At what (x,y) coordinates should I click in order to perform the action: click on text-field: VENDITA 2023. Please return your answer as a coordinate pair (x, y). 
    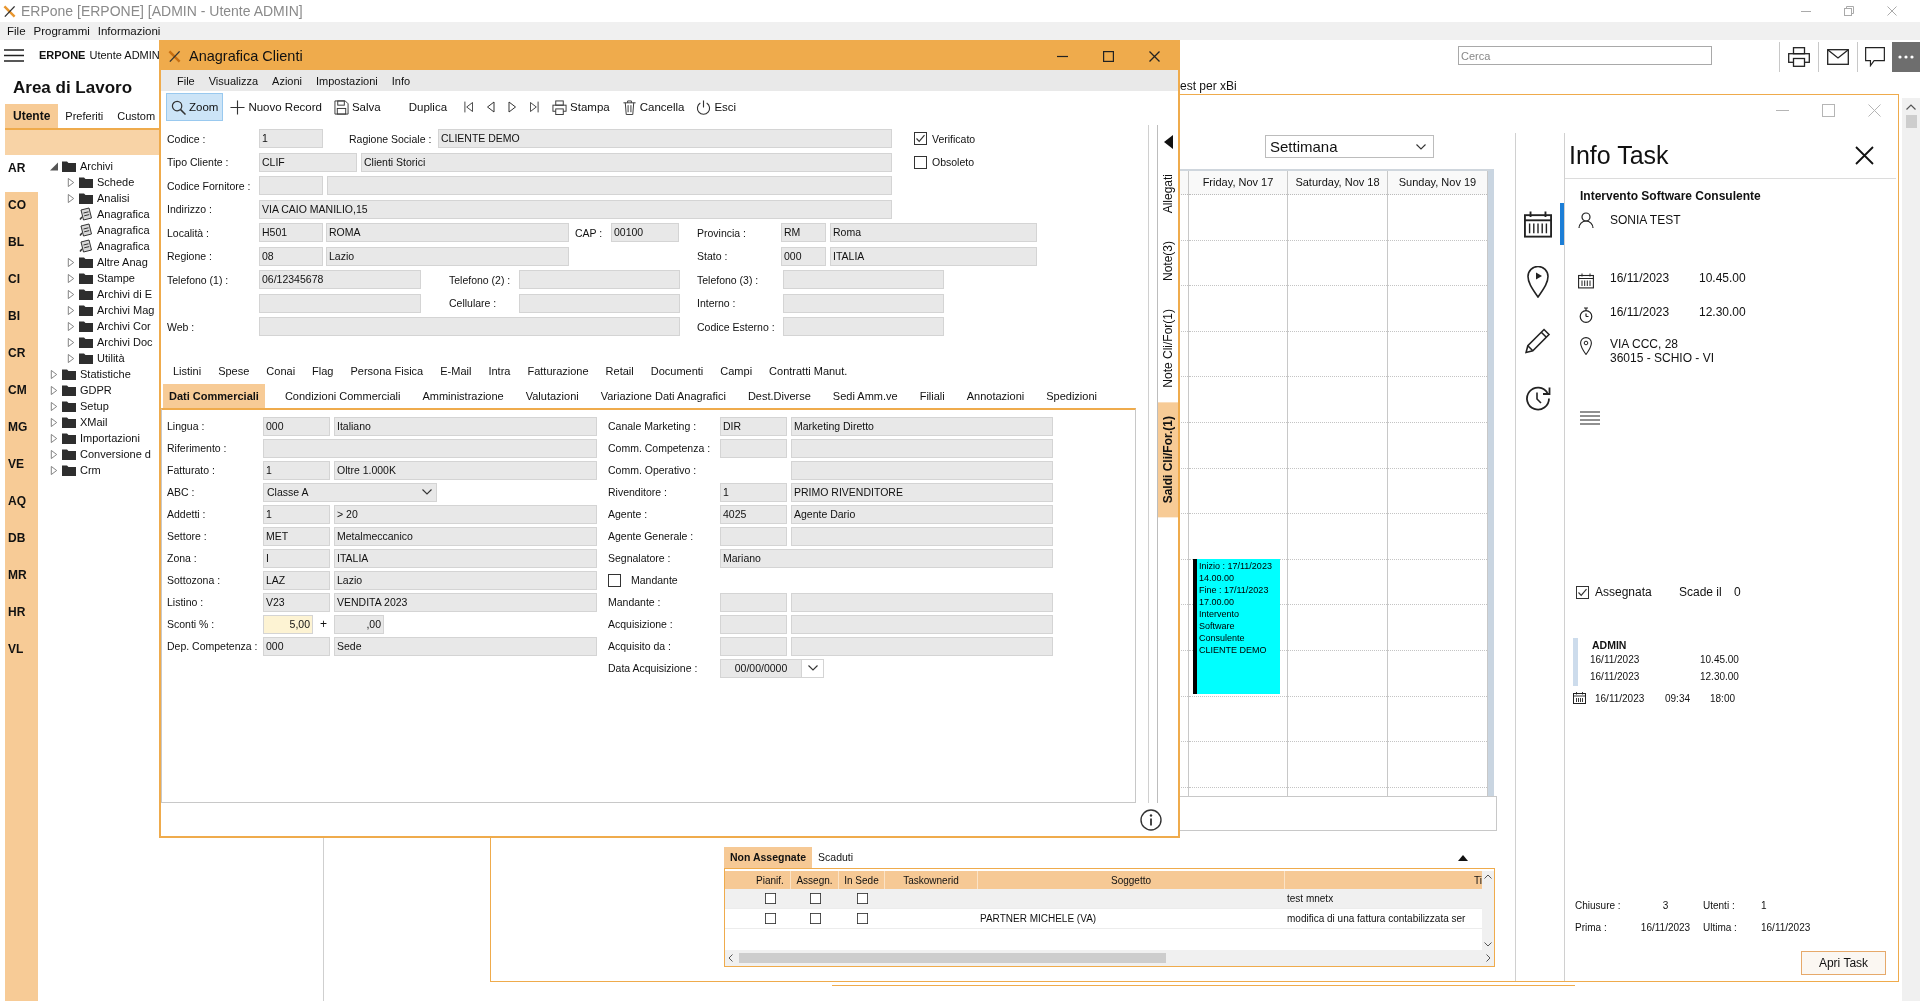
    Looking at the image, I should click on (465, 602).